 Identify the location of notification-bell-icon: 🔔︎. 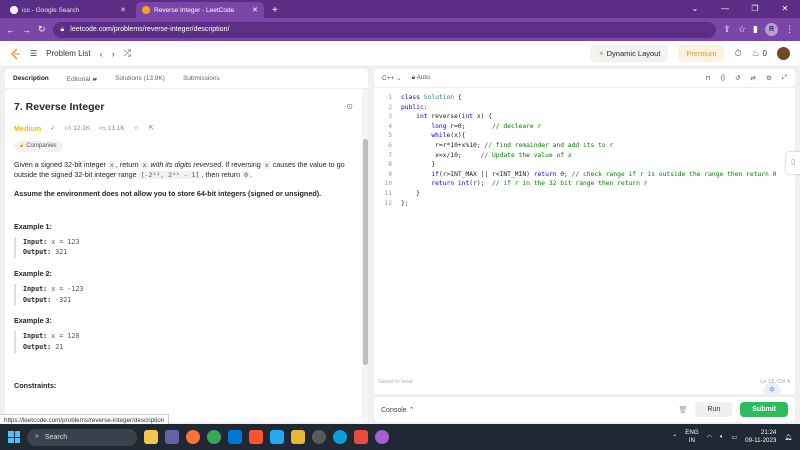
(788, 437).